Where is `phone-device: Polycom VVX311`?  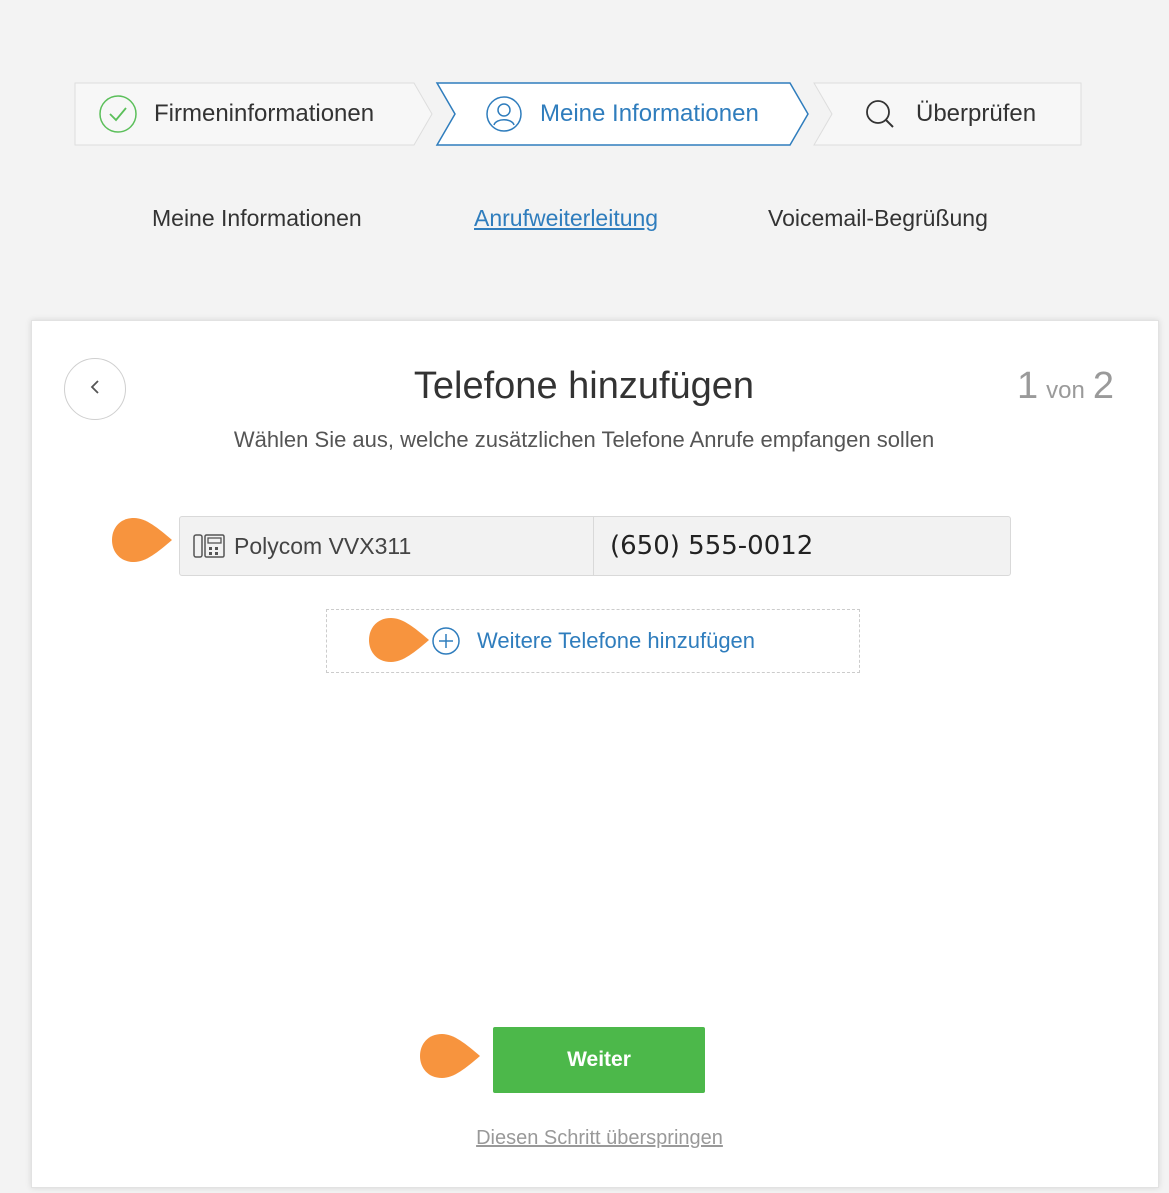
phone-device: Polycom VVX311 is located at coordinates (387, 546).